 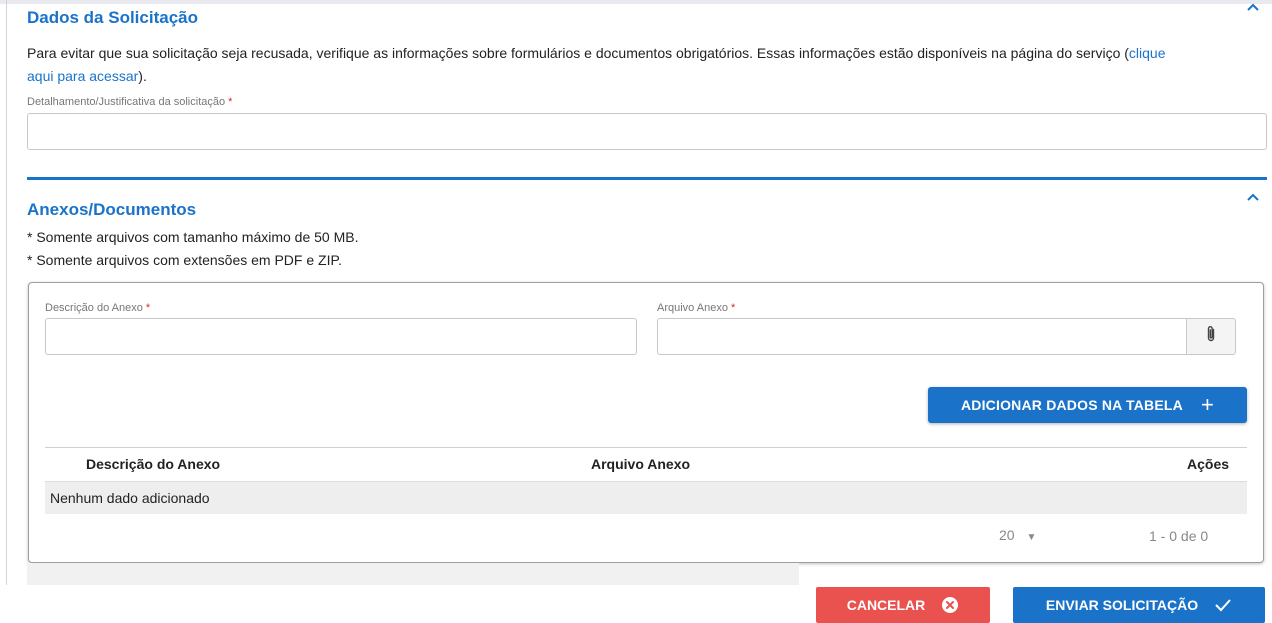 I want to click on column-header-file: Arquivo Anexo, so click(x=640, y=464).